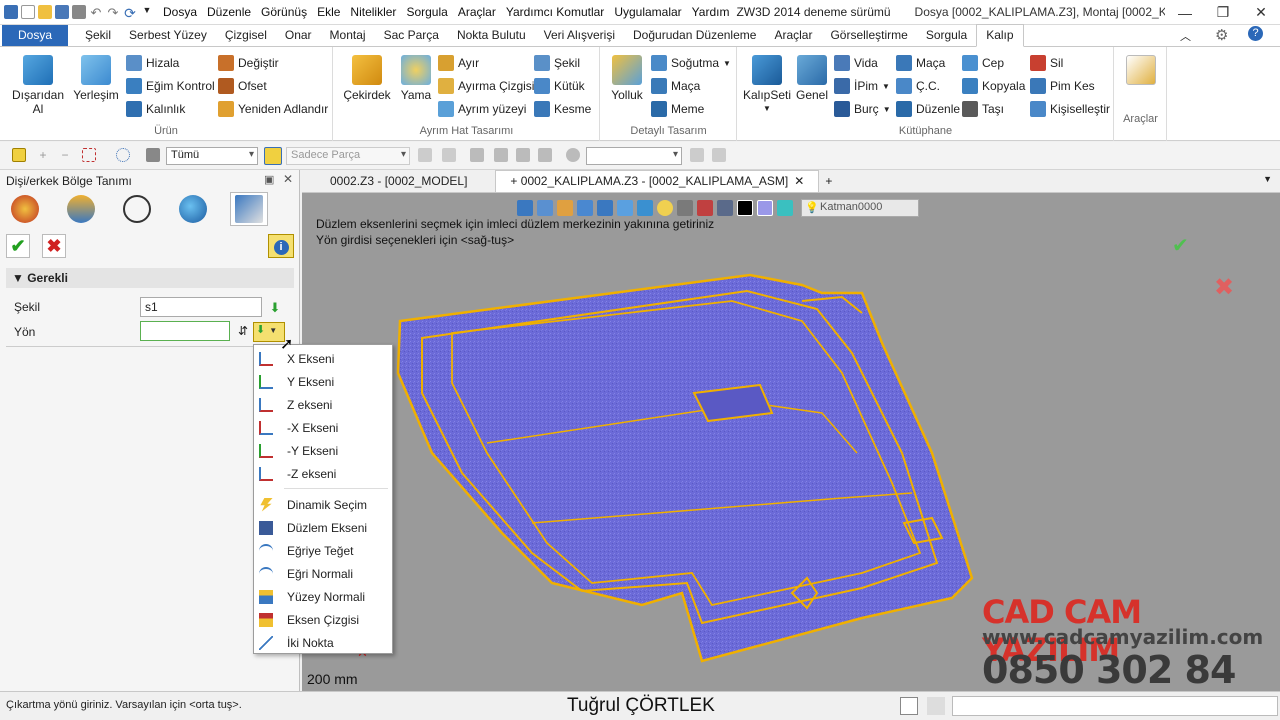 The image size is (1280, 720). I want to click on undo-icon: ↶, so click(96, 12).